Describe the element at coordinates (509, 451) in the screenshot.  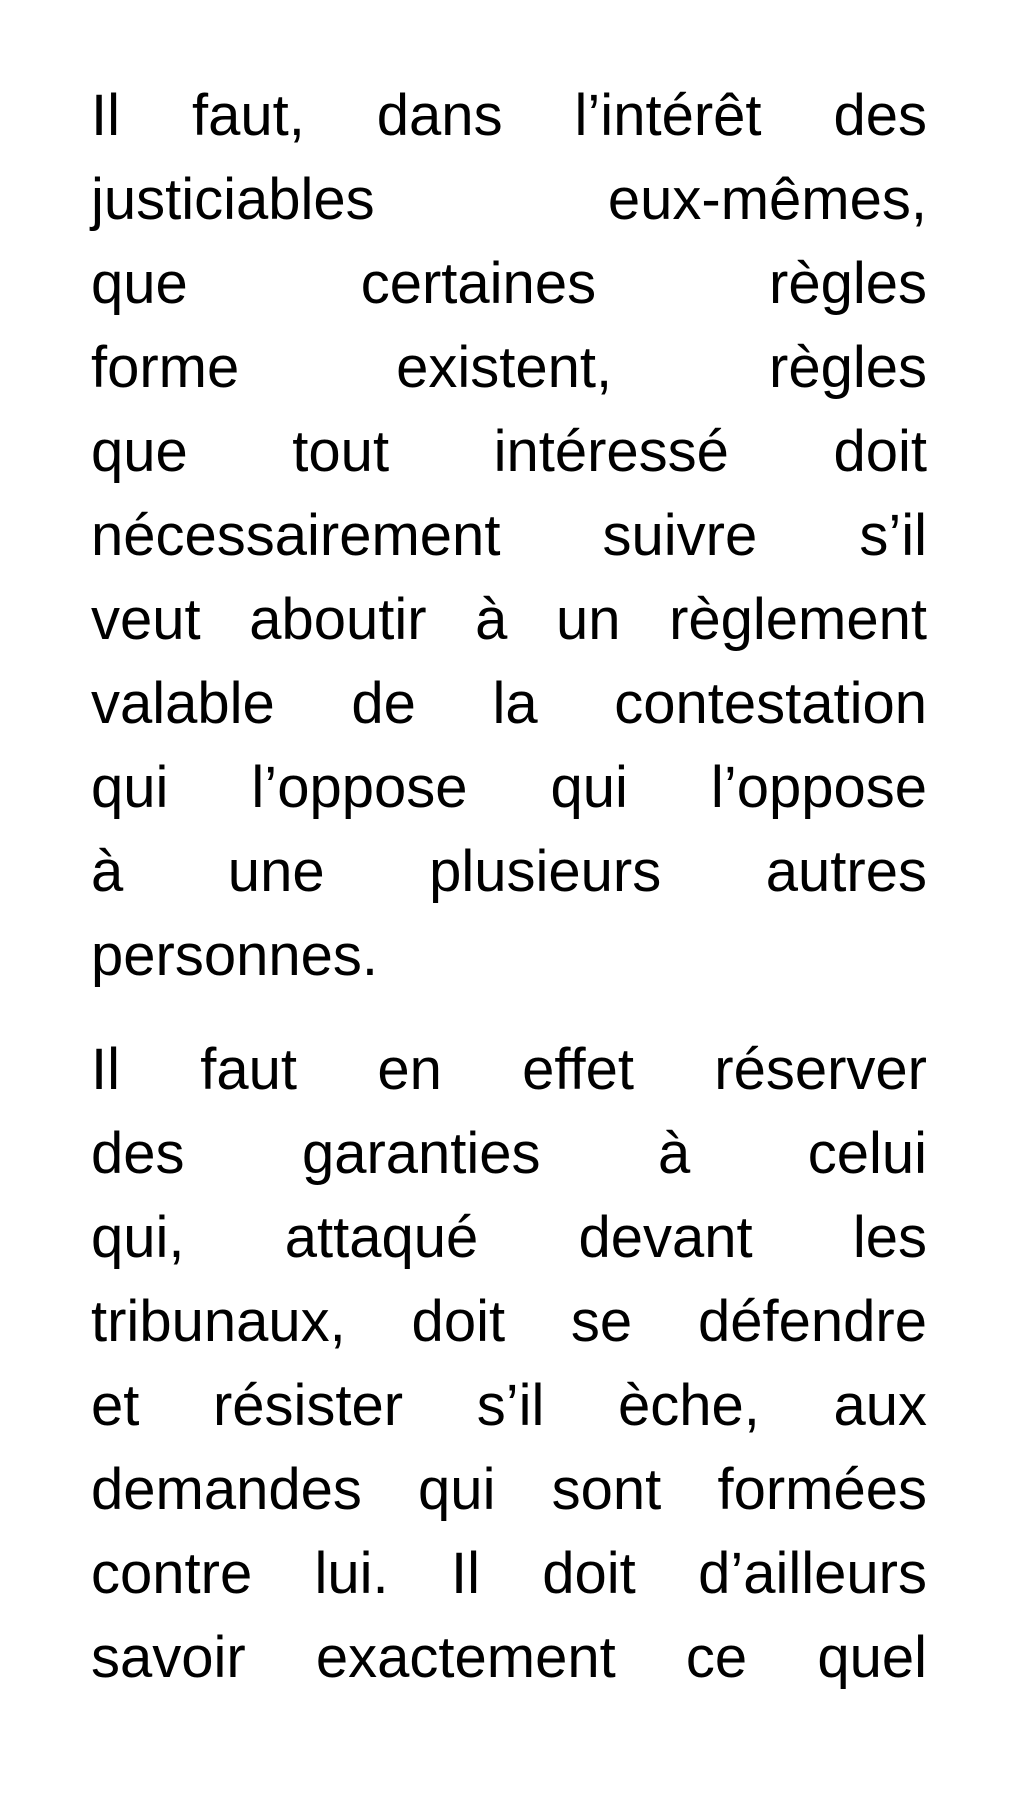
I see `text-line: que tout intéressé doit` at that location.